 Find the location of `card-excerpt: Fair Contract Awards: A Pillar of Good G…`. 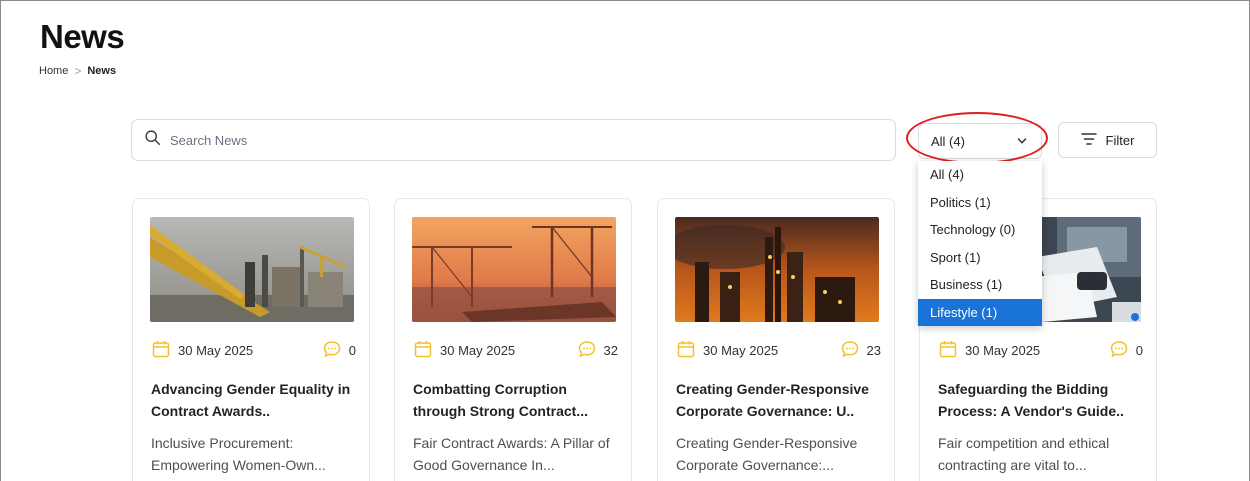

card-excerpt: Fair Contract Awards: A Pillar of Good G… is located at coordinates (511, 454).